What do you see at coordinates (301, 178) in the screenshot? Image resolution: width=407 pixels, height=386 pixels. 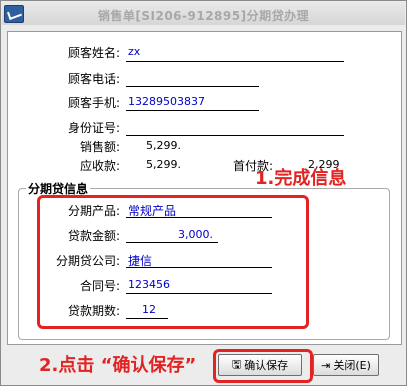 I see `step1-annotation: 1.完成信息` at bounding box center [301, 178].